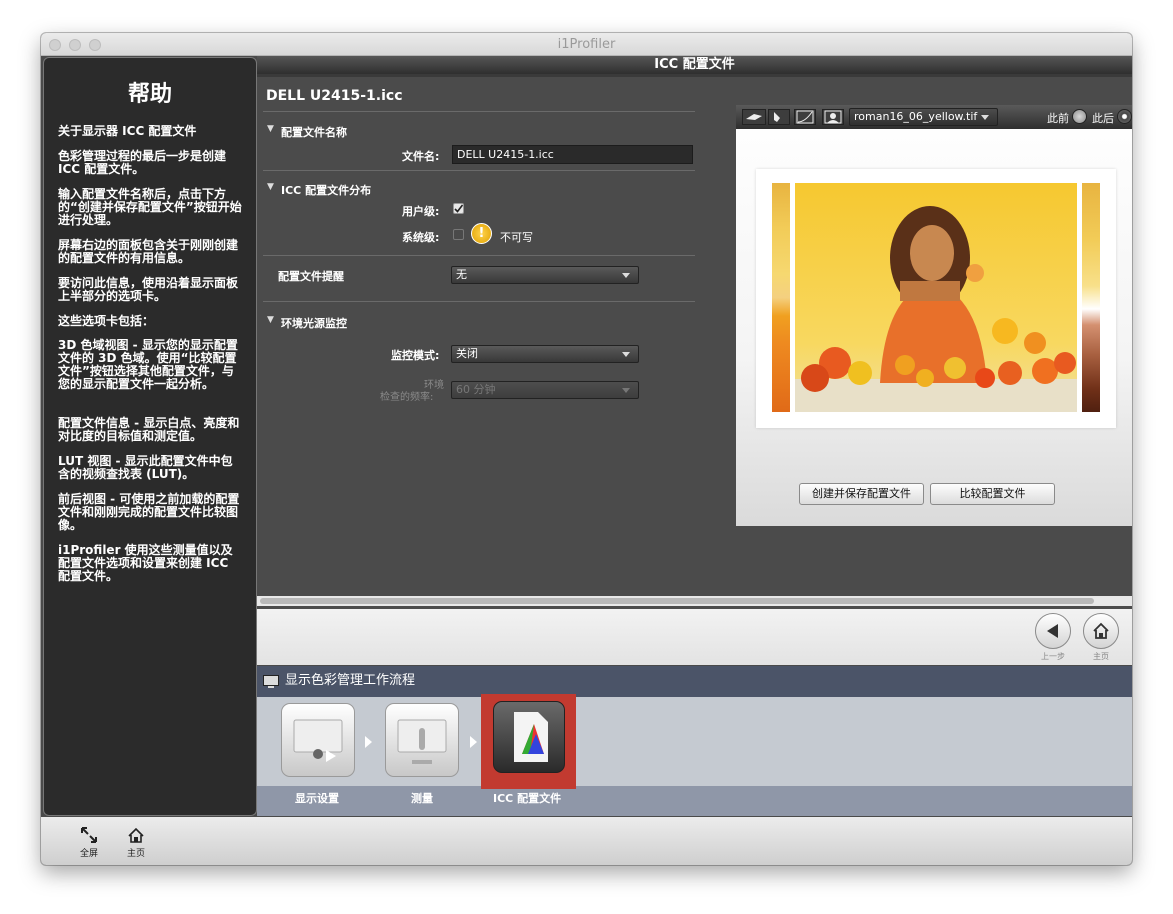  What do you see at coordinates (311, 276) in the screenshot?
I see `reminder-label: 配置文件提醒` at bounding box center [311, 276].